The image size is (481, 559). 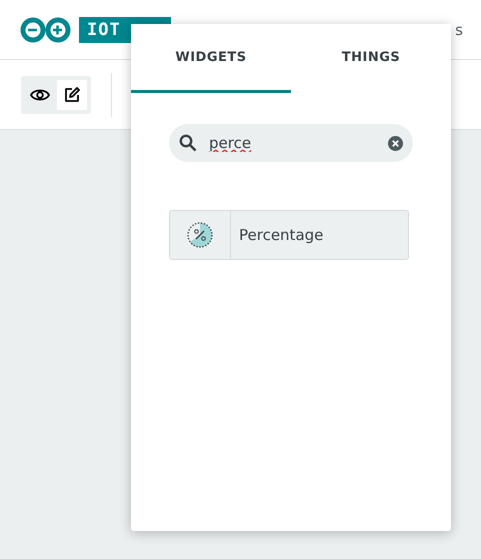 I want to click on tab: WIDGETS, so click(x=211, y=58).